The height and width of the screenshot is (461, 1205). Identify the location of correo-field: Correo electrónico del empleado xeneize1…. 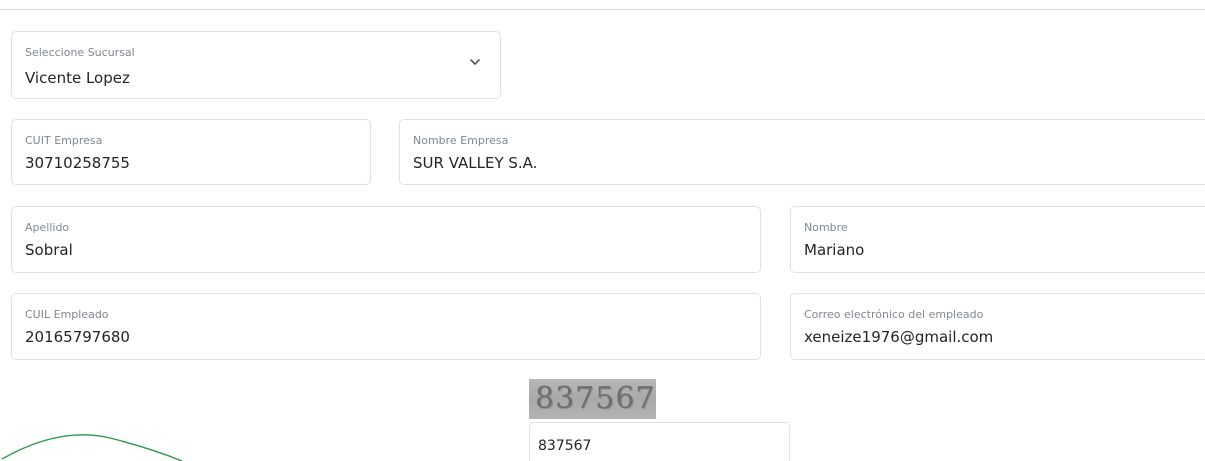
(997, 326).